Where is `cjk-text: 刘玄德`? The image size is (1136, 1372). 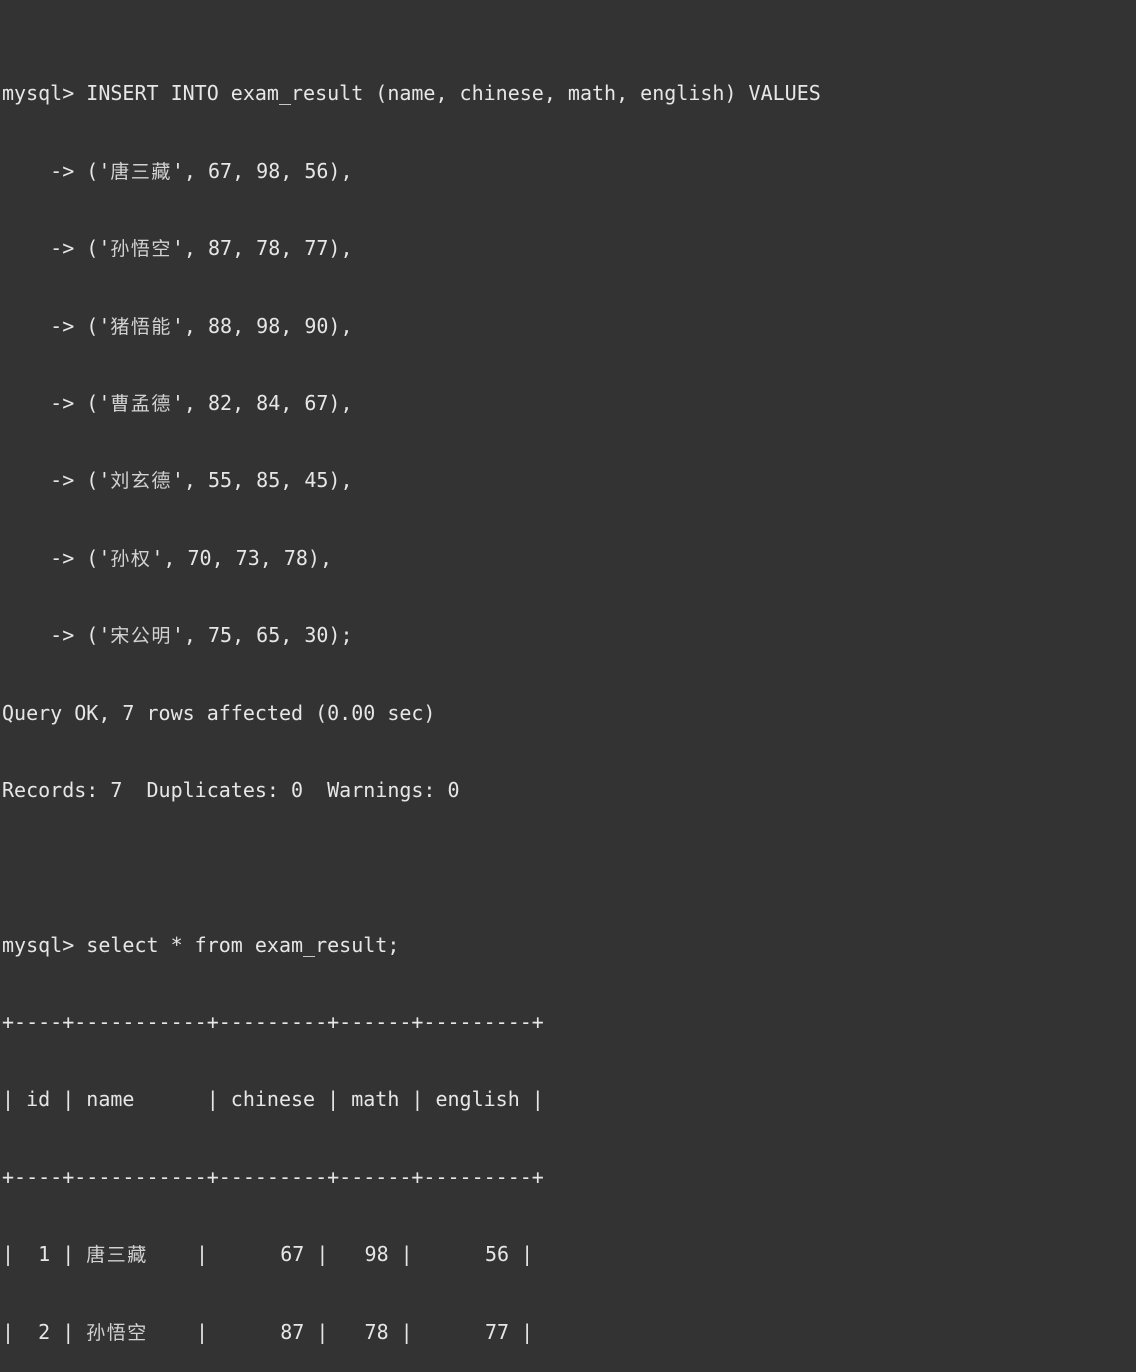 cjk-text: 刘玄德 is located at coordinates (141, 481).